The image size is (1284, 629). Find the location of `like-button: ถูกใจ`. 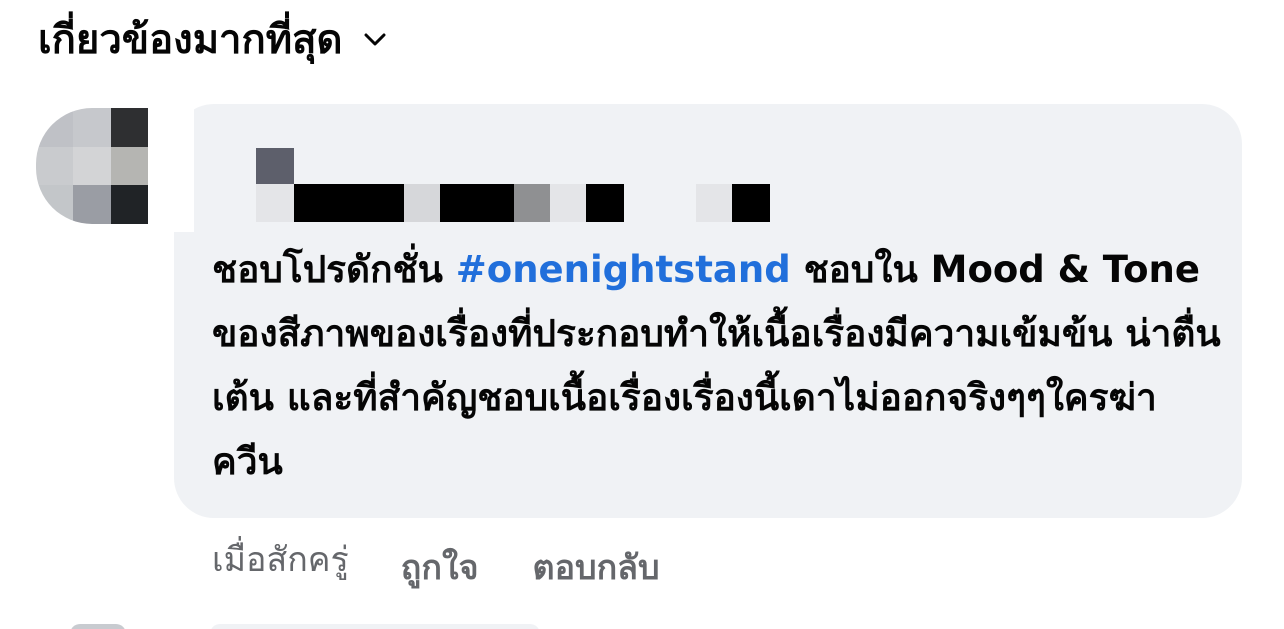

like-button: ถูกใจ is located at coordinates (440, 567).